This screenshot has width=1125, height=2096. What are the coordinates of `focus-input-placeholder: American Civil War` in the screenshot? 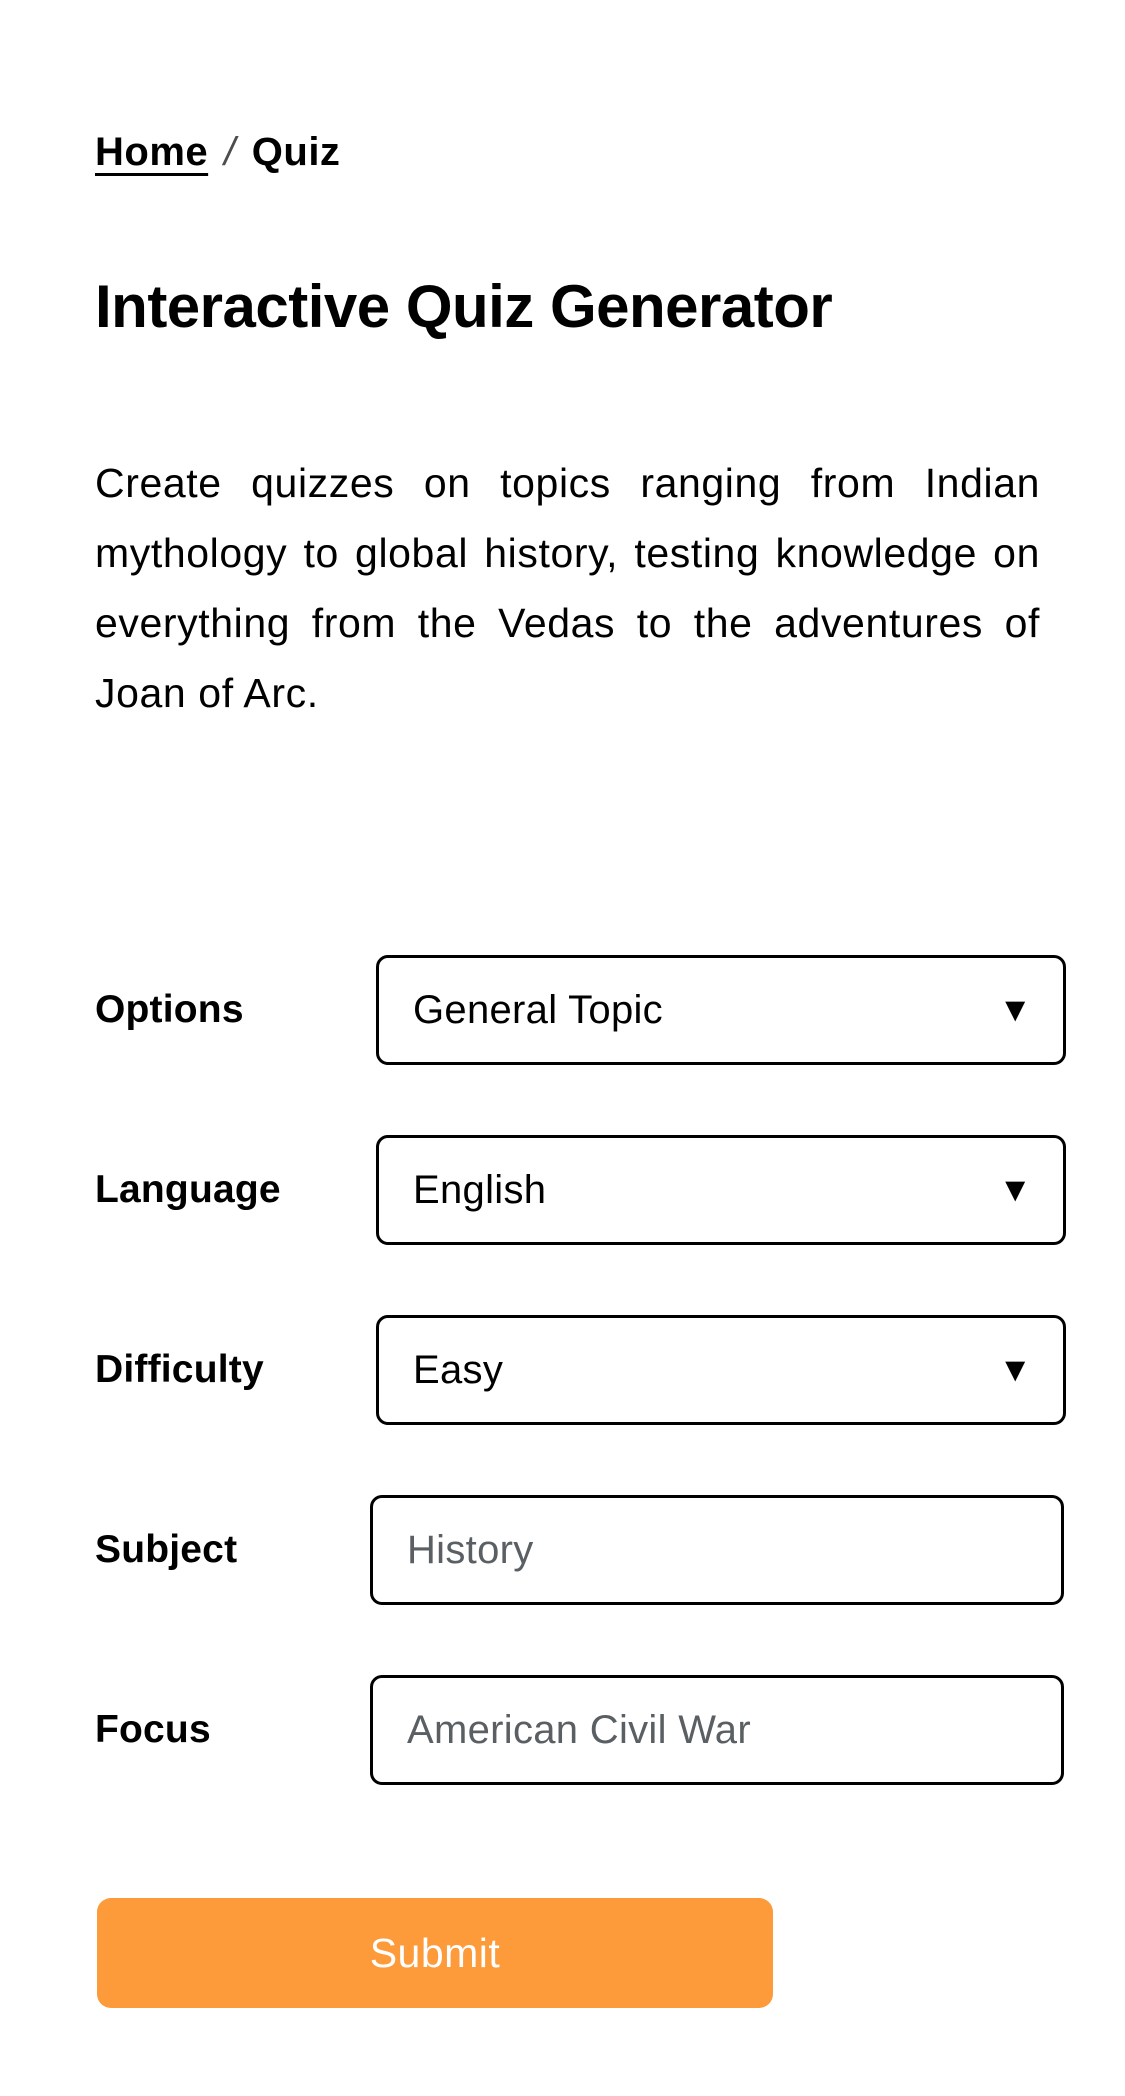 It's located at (579, 1729).